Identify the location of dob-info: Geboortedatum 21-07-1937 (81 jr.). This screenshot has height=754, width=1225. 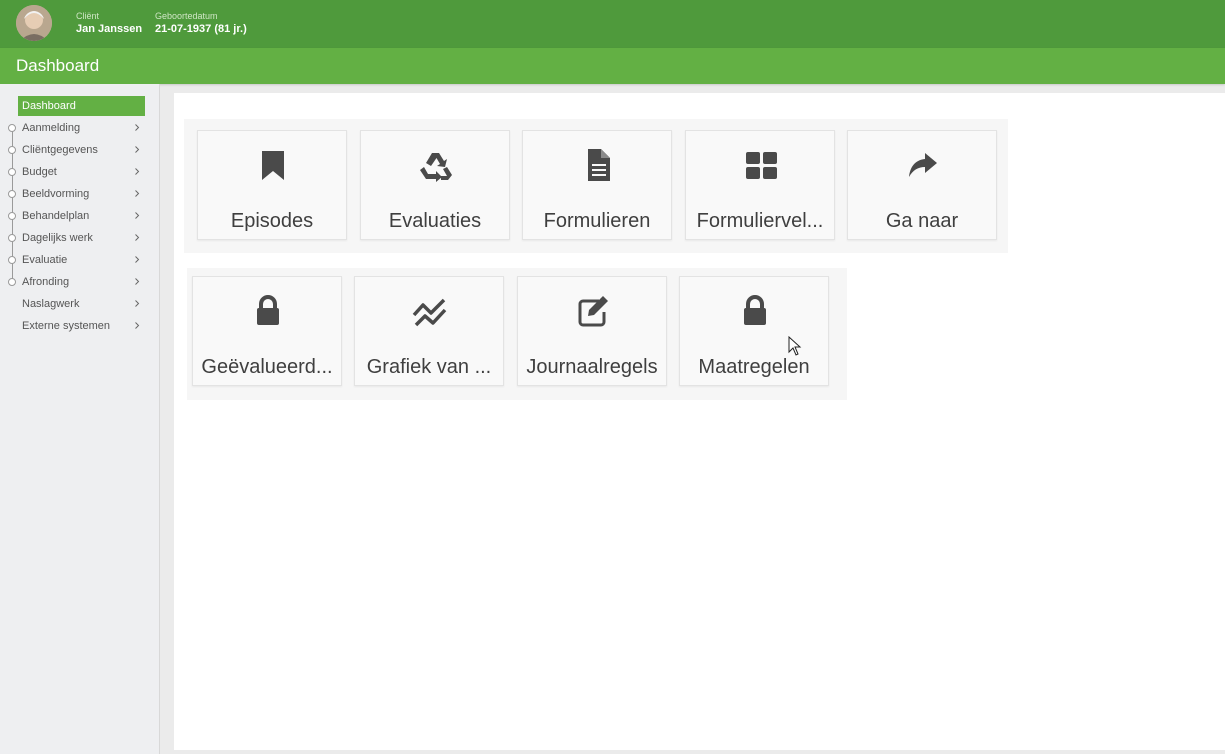
(201, 23).